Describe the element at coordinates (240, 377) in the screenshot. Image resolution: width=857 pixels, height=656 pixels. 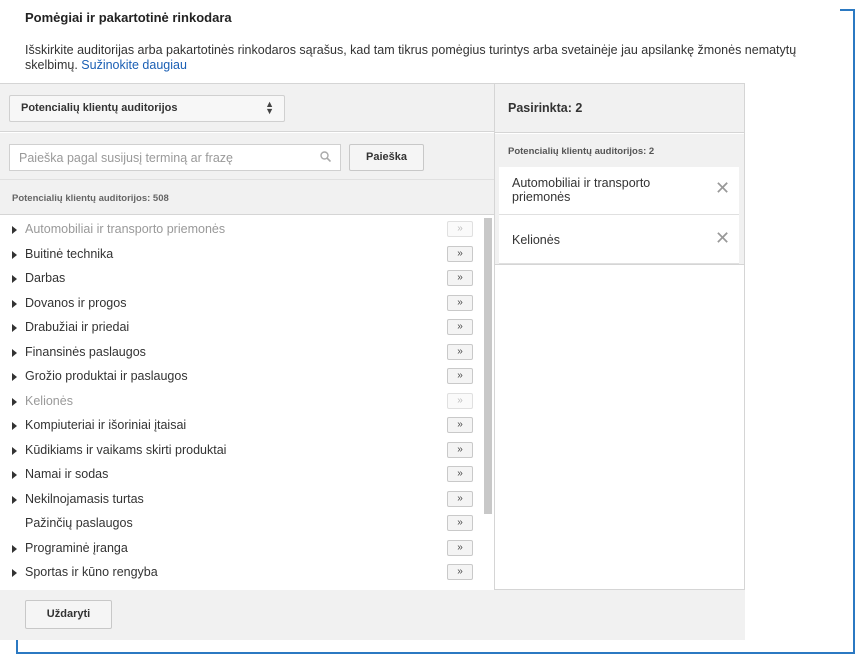
I see `audience-list-item: Grožio produktai ir paslaugos »` at that location.